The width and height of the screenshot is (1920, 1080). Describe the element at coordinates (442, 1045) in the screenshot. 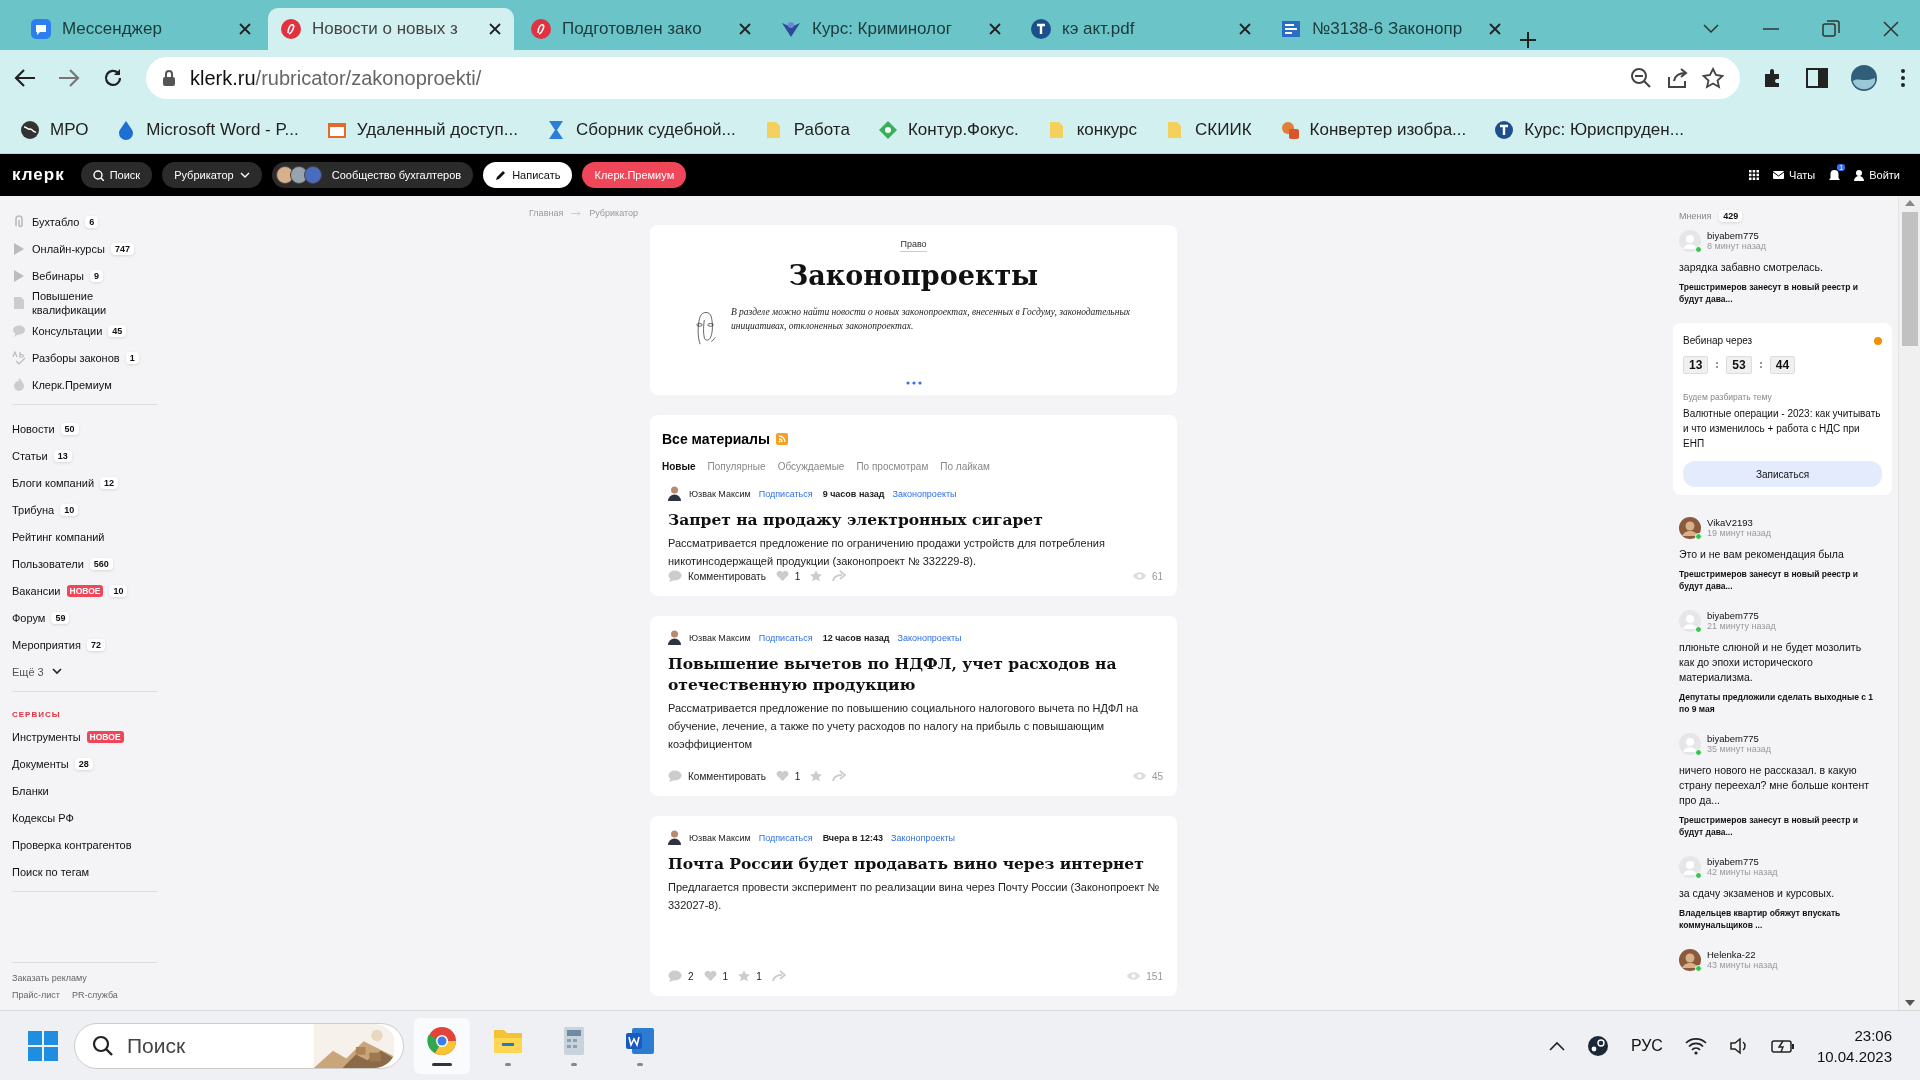

I see `taskbar-app` at that location.